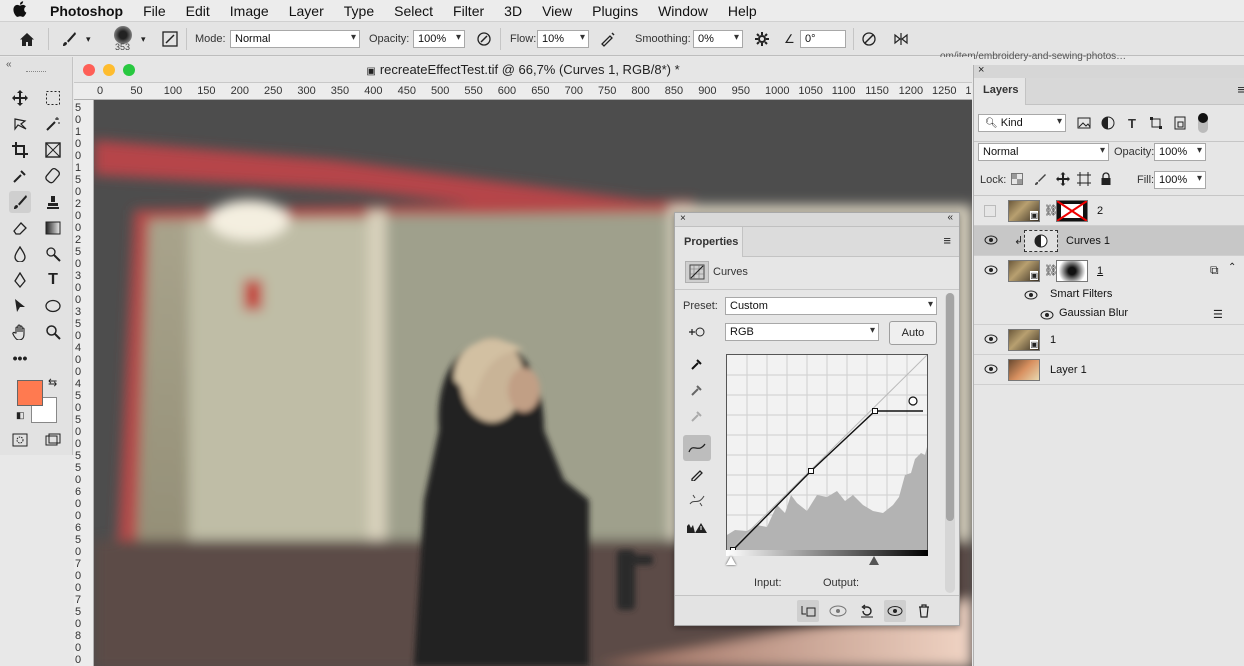  I want to click on gaussian-blur-row: Gaussian Blur ☰, so click(1109, 315).